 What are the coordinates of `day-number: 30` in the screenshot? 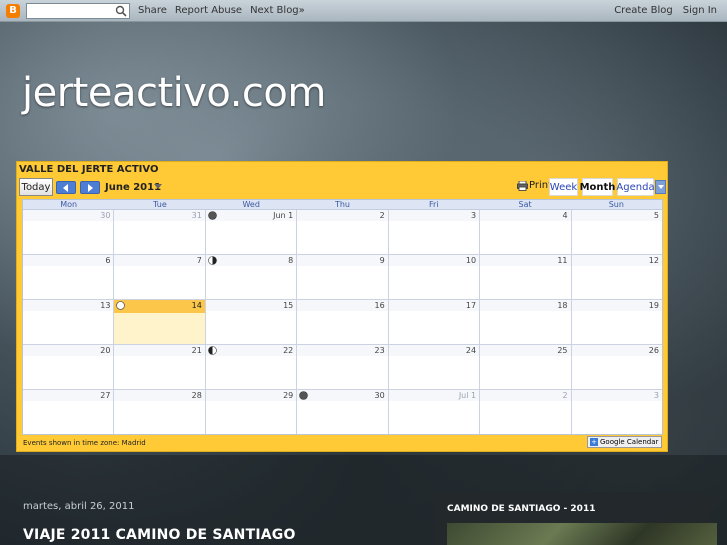 It's located at (379, 395).